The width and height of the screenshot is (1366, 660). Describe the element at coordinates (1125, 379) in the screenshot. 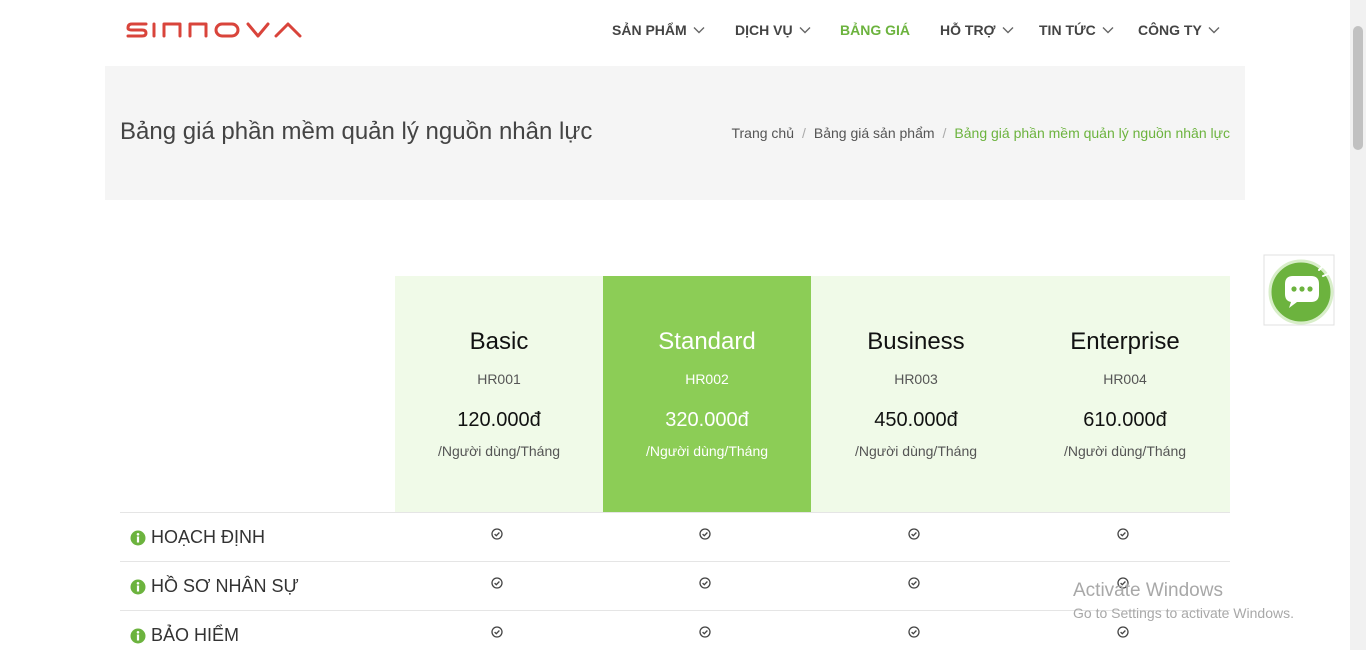

I see `plan-code: HR004` at that location.